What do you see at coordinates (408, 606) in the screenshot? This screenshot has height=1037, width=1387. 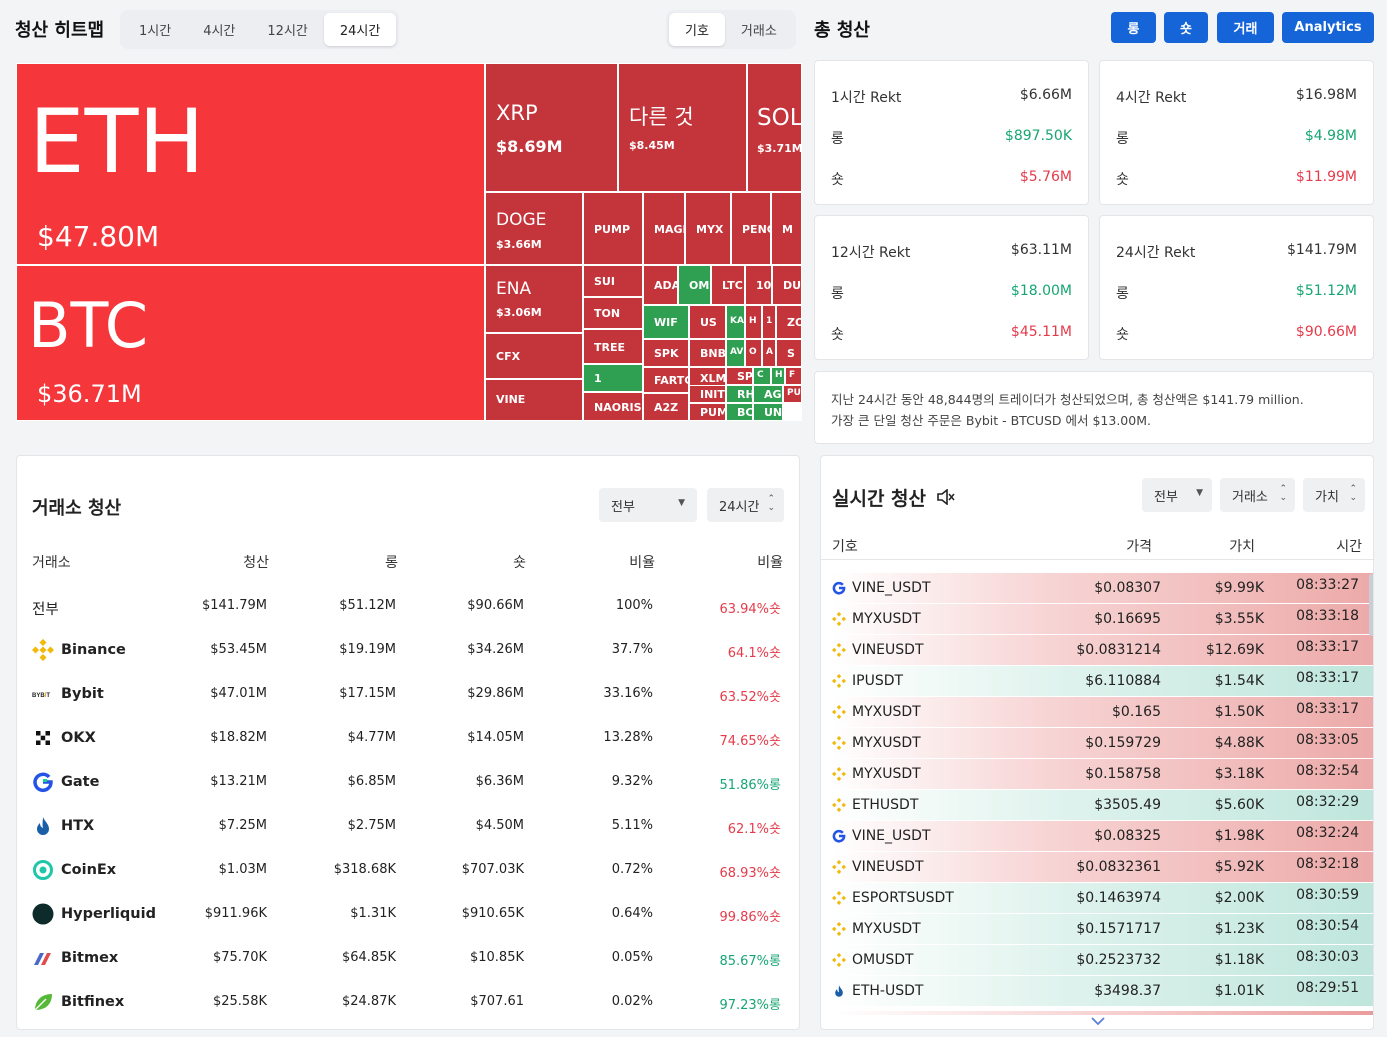 I see `exchange-row: 전부 $141.79M $51.12M $90.66M 100% 63.94%숏` at bounding box center [408, 606].